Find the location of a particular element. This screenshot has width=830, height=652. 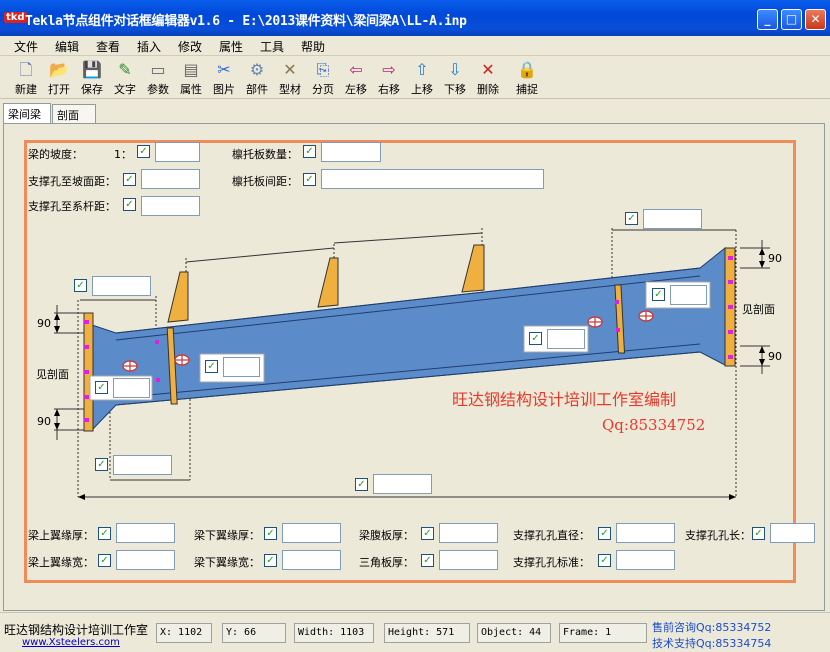

hole-to-tie-input is located at coordinates (170, 206).